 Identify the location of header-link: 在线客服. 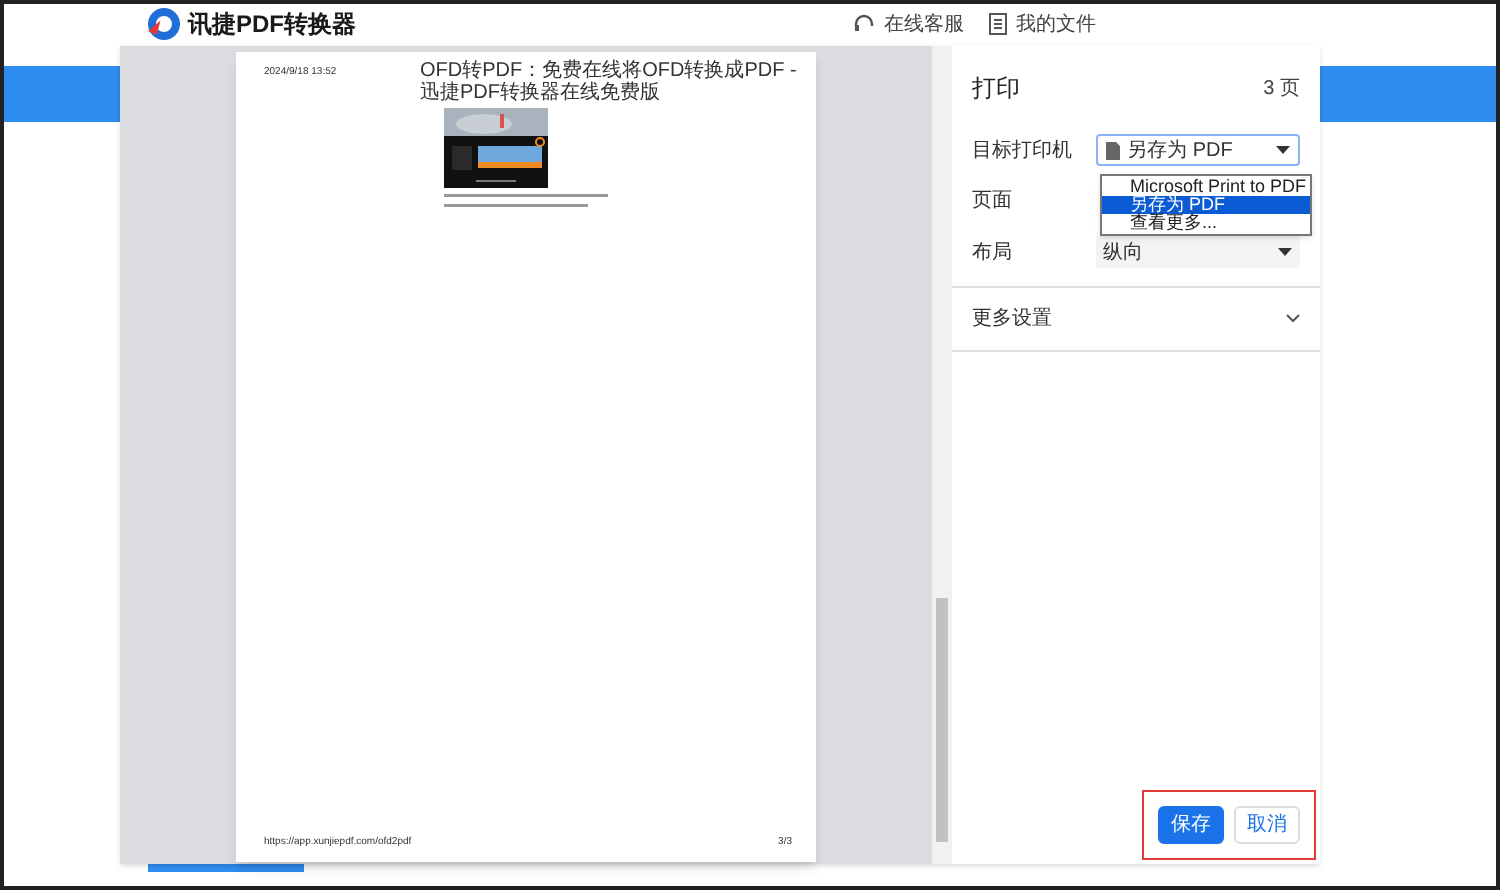
(908, 24).